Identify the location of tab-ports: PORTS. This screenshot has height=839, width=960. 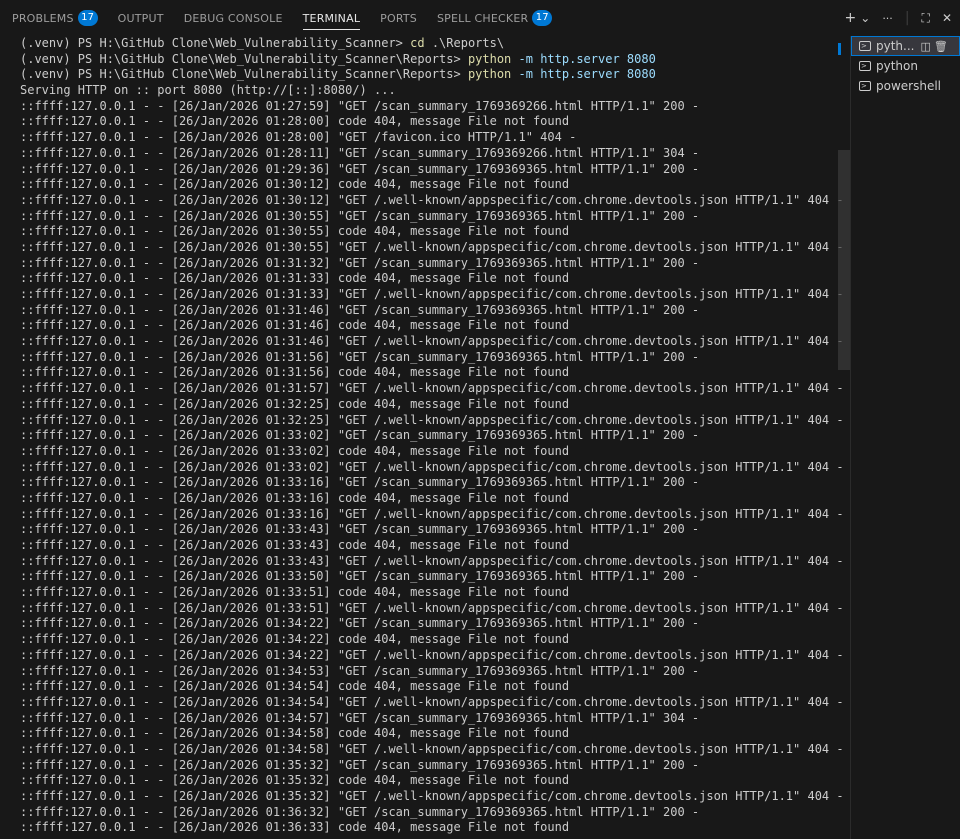
(398, 18).